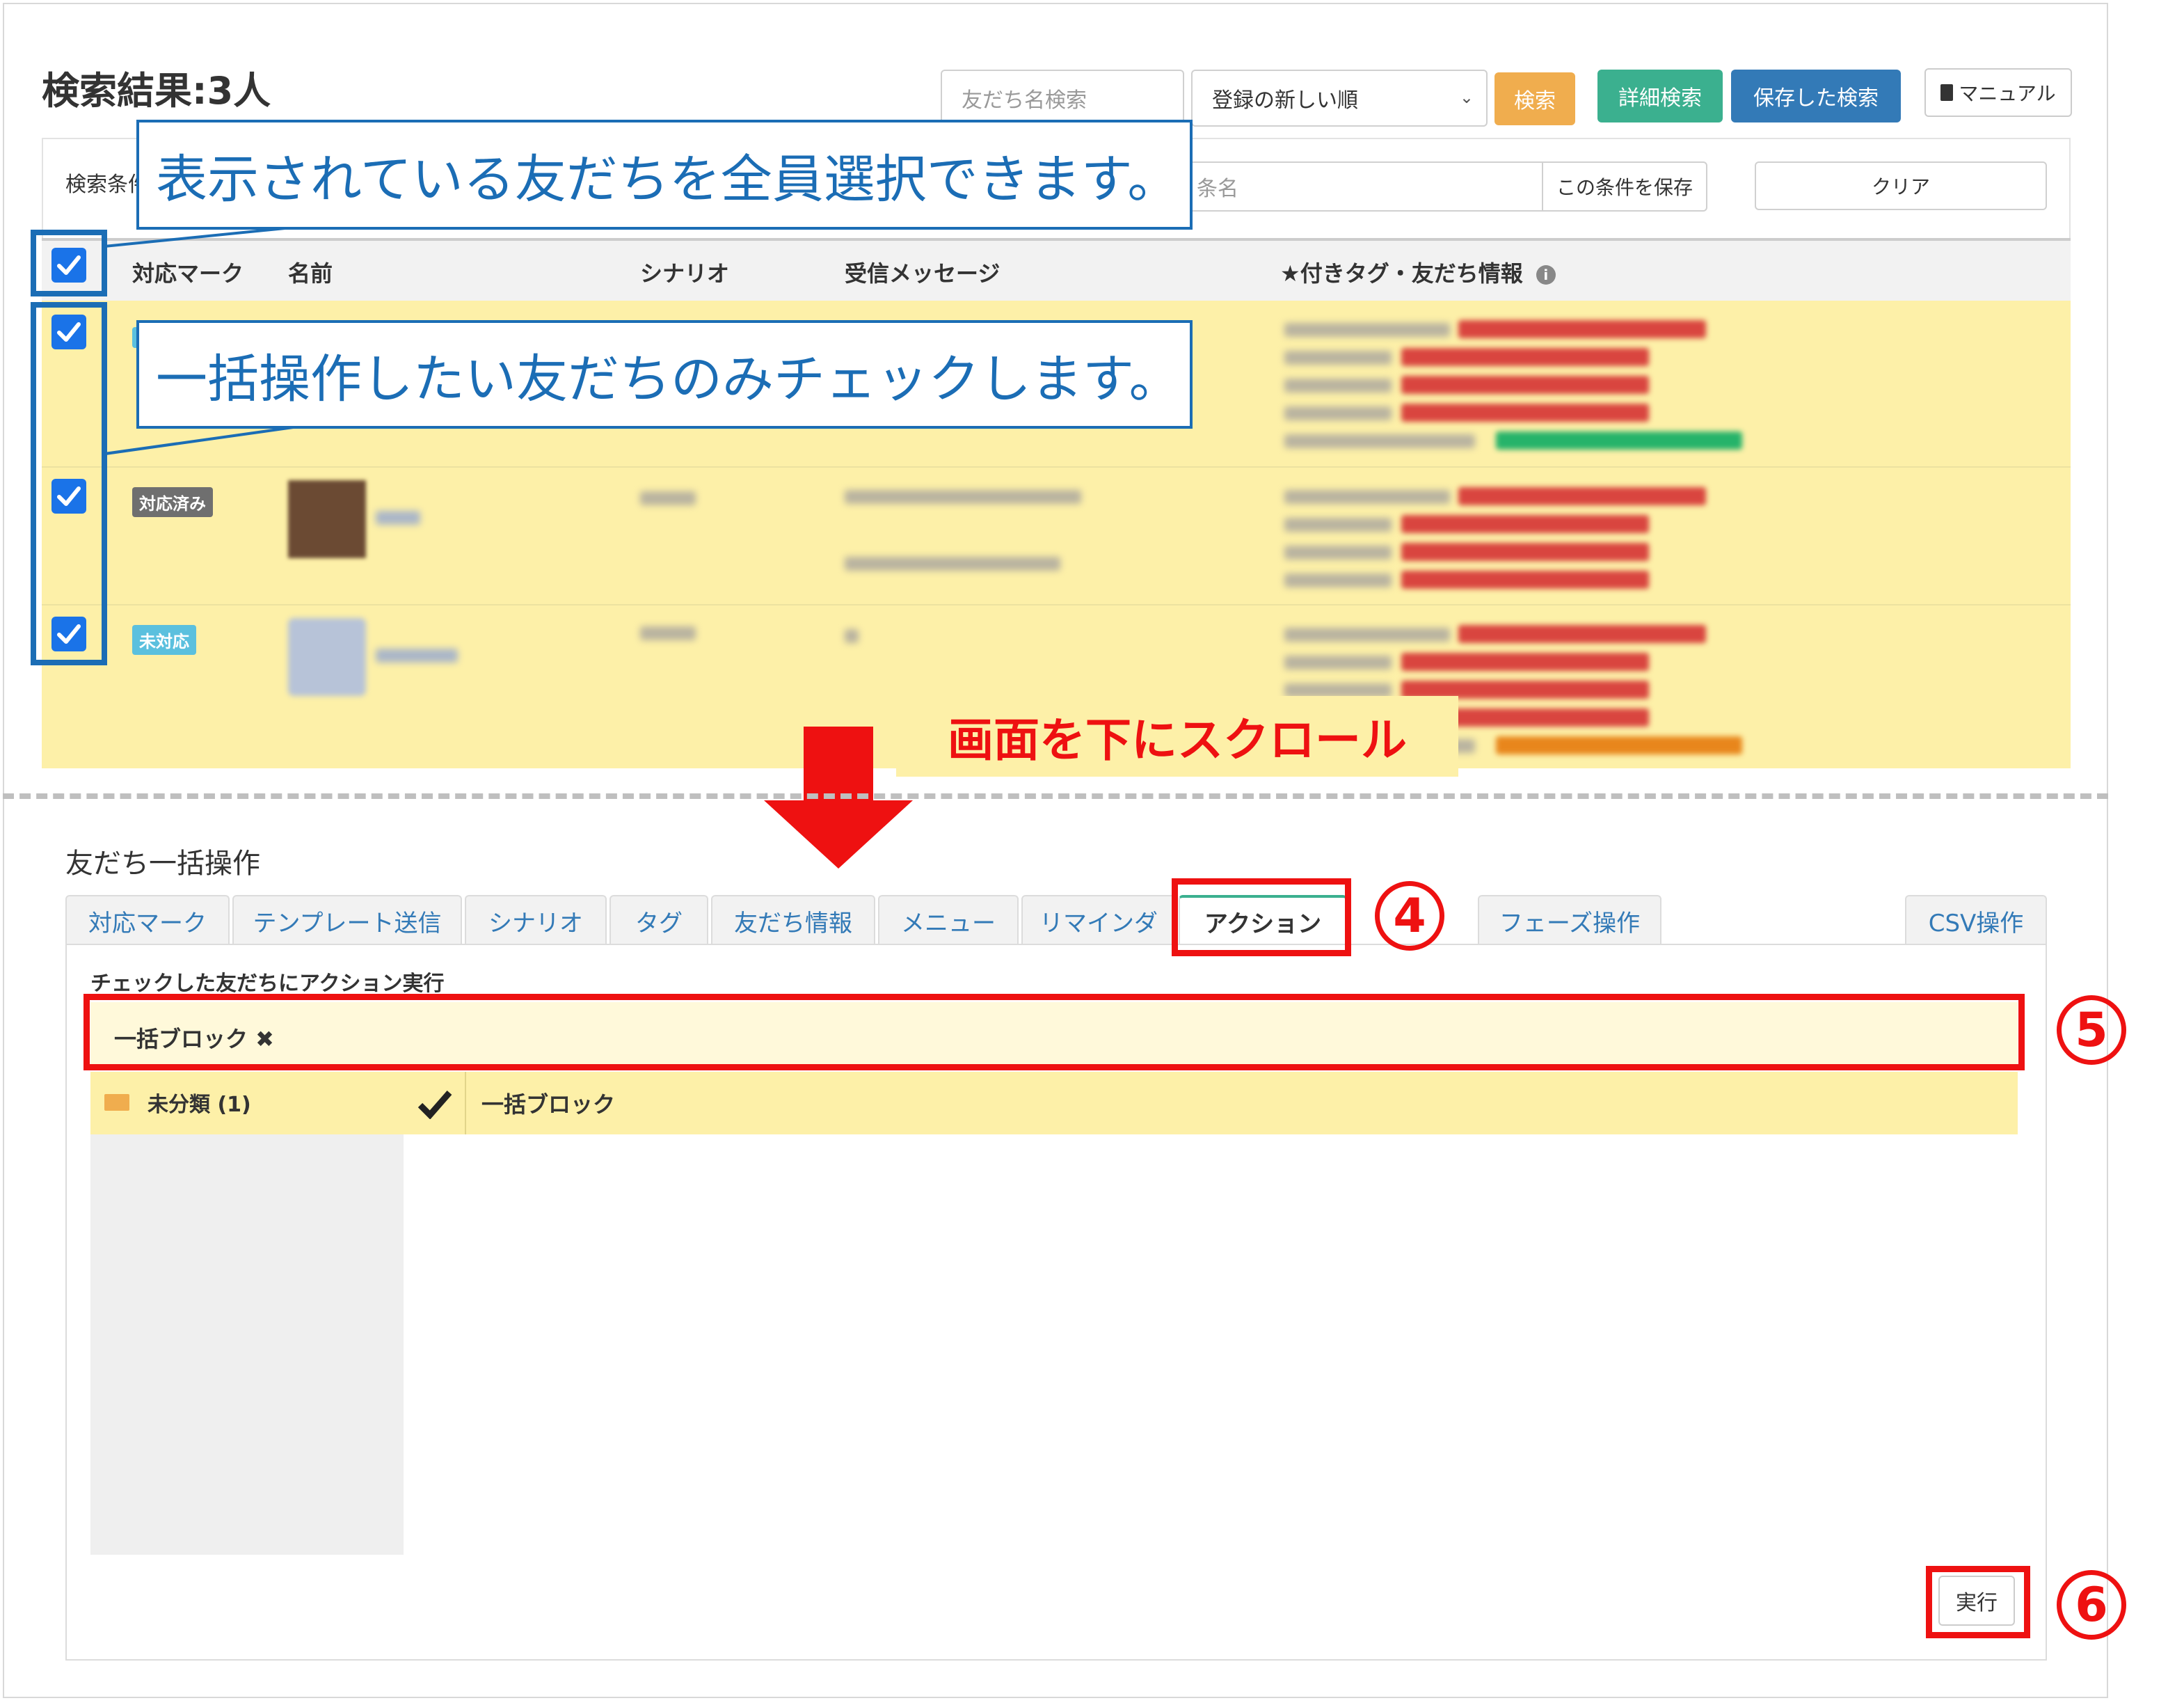 The image size is (2184, 1703). Describe the element at coordinates (164, 640) in the screenshot. I see `row-mark-badge: 未対応` at that location.